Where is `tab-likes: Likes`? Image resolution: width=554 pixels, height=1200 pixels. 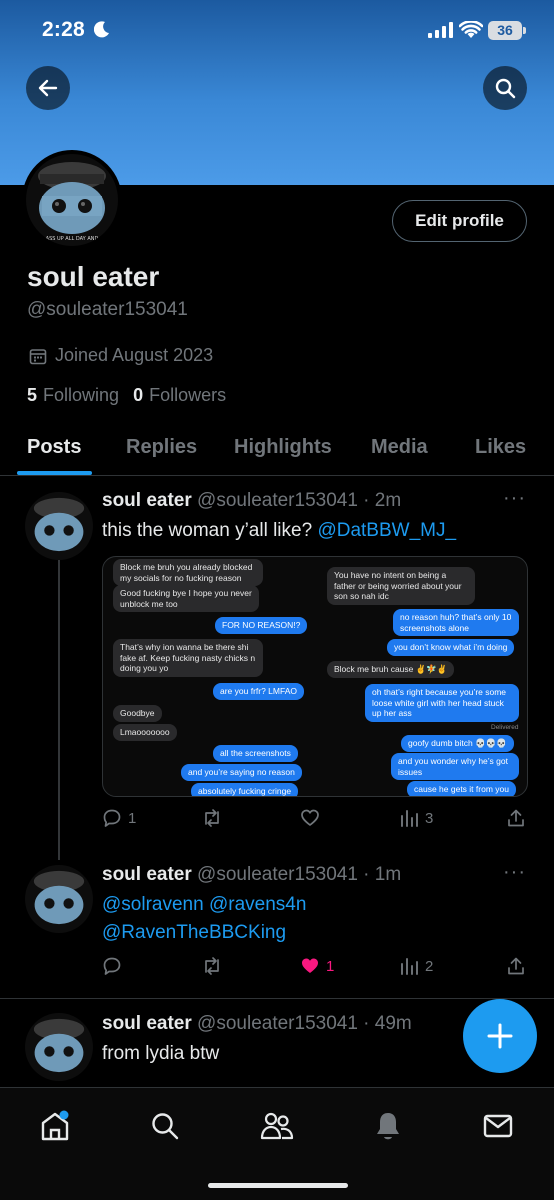 tab-likes: Likes is located at coordinates (500, 447).